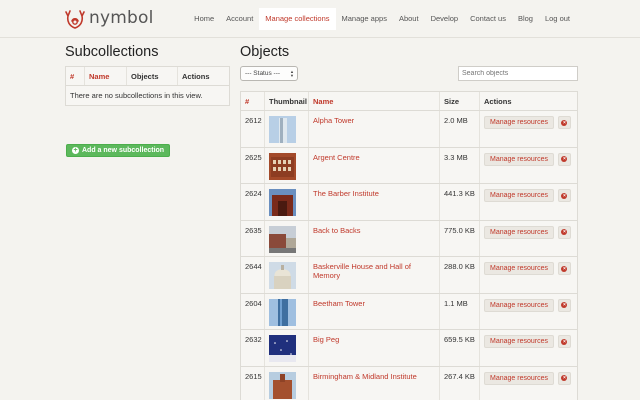 This screenshot has height=400, width=640. What do you see at coordinates (287, 101) in the screenshot?
I see `column-header-thumbnail: Thumbnail` at bounding box center [287, 101].